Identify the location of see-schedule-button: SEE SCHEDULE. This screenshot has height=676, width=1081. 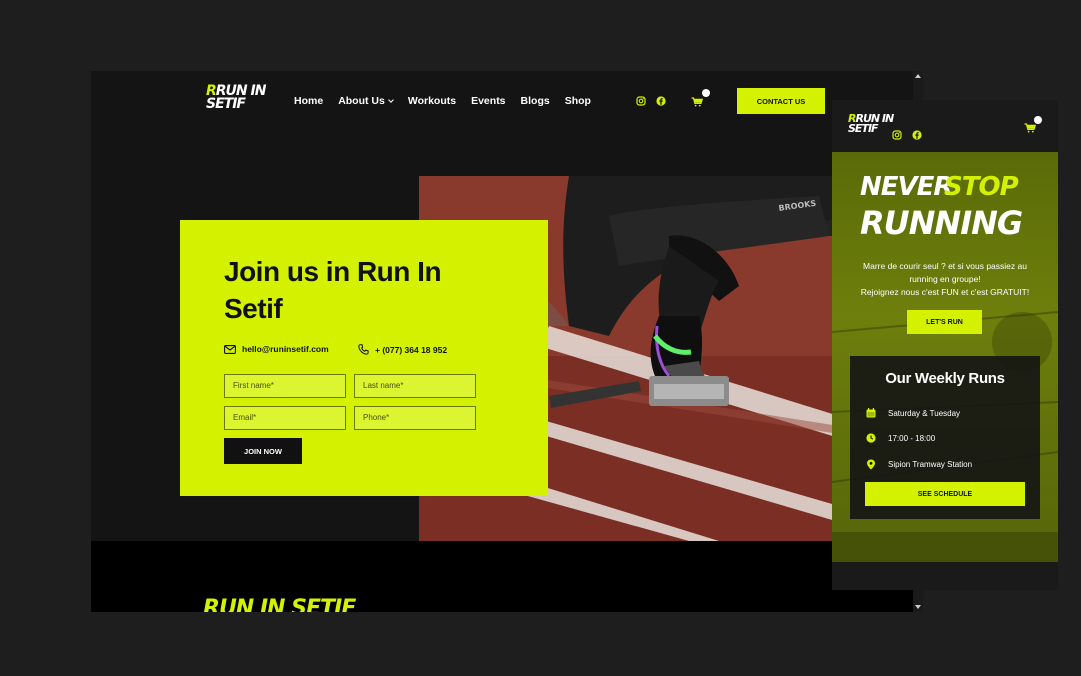
(945, 494).